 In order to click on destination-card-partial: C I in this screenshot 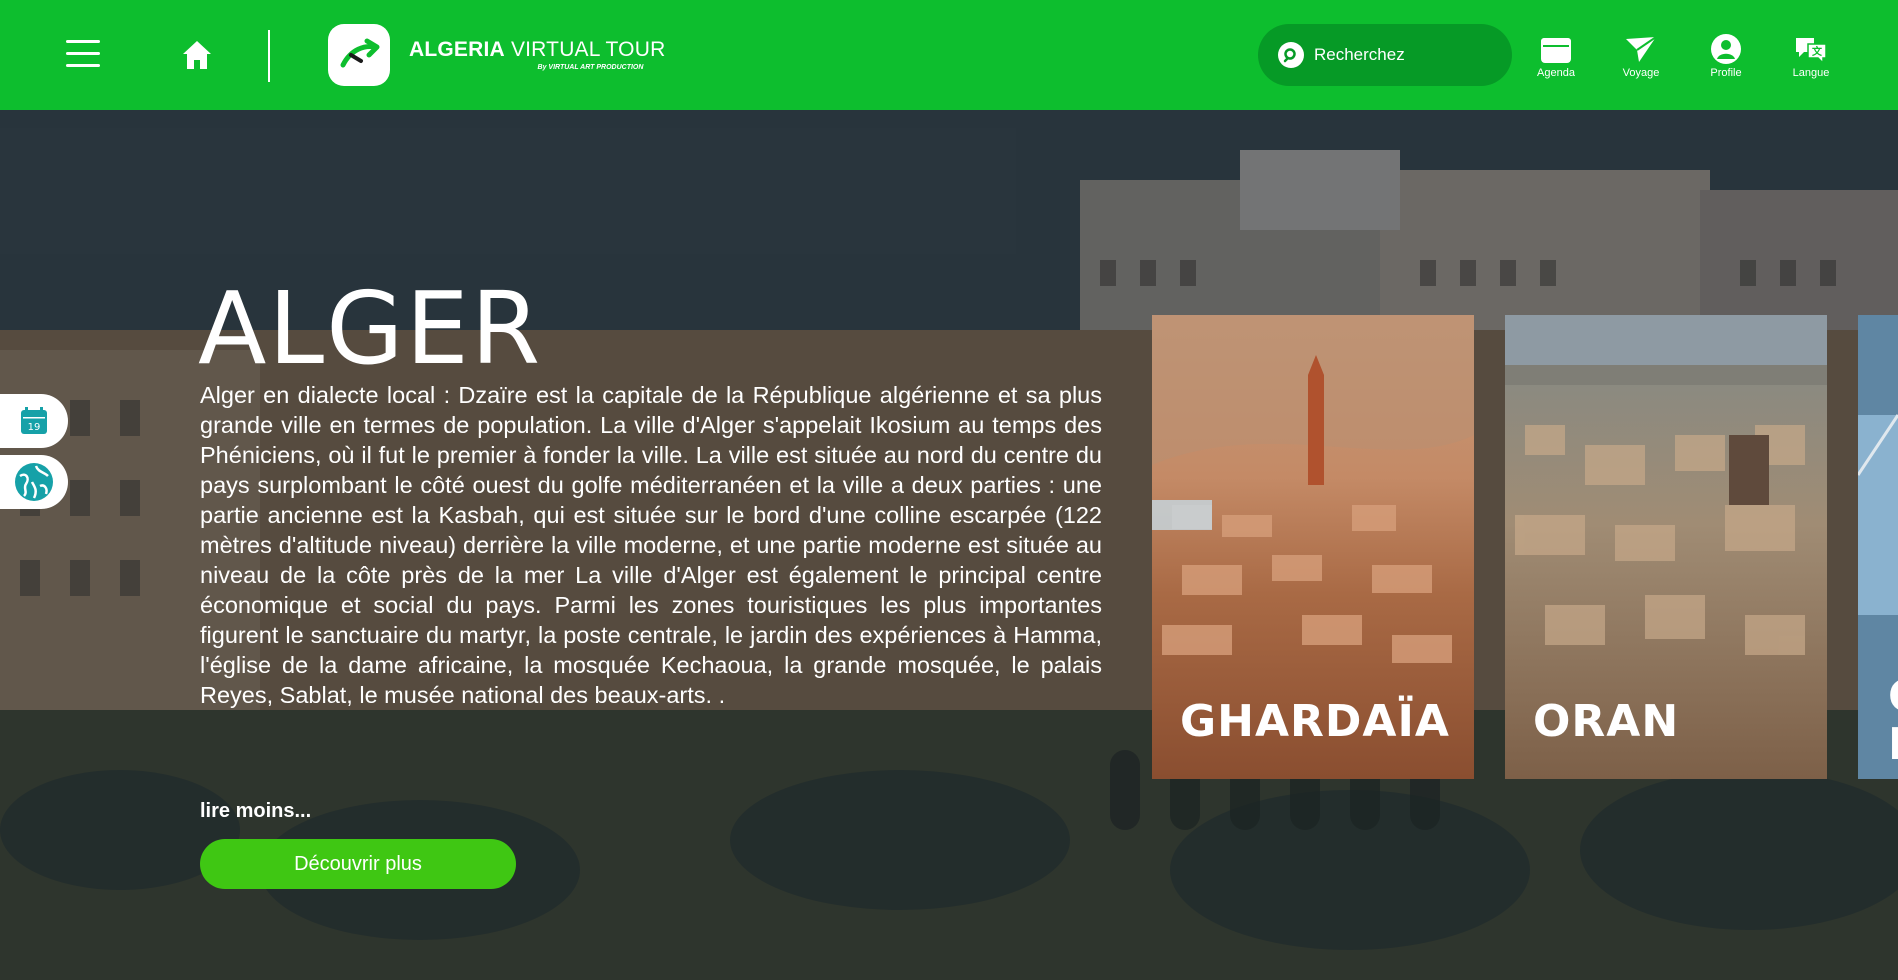, I will do `click(1878, 547)`.